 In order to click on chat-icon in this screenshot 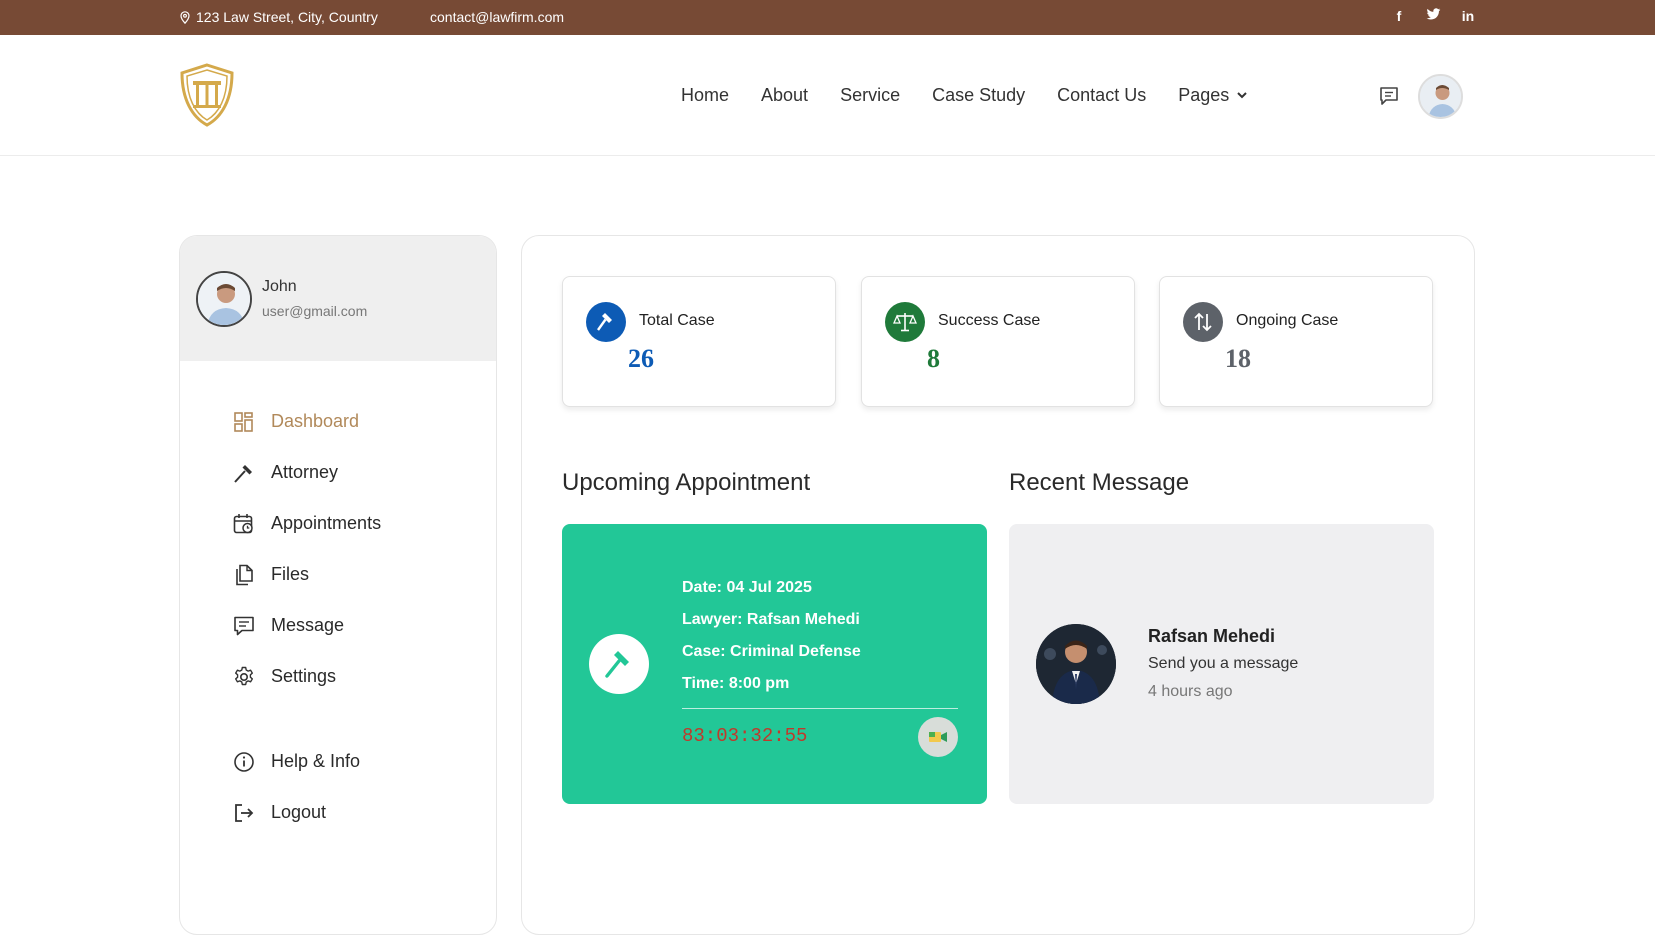, I will do `click(1389, 96)`.